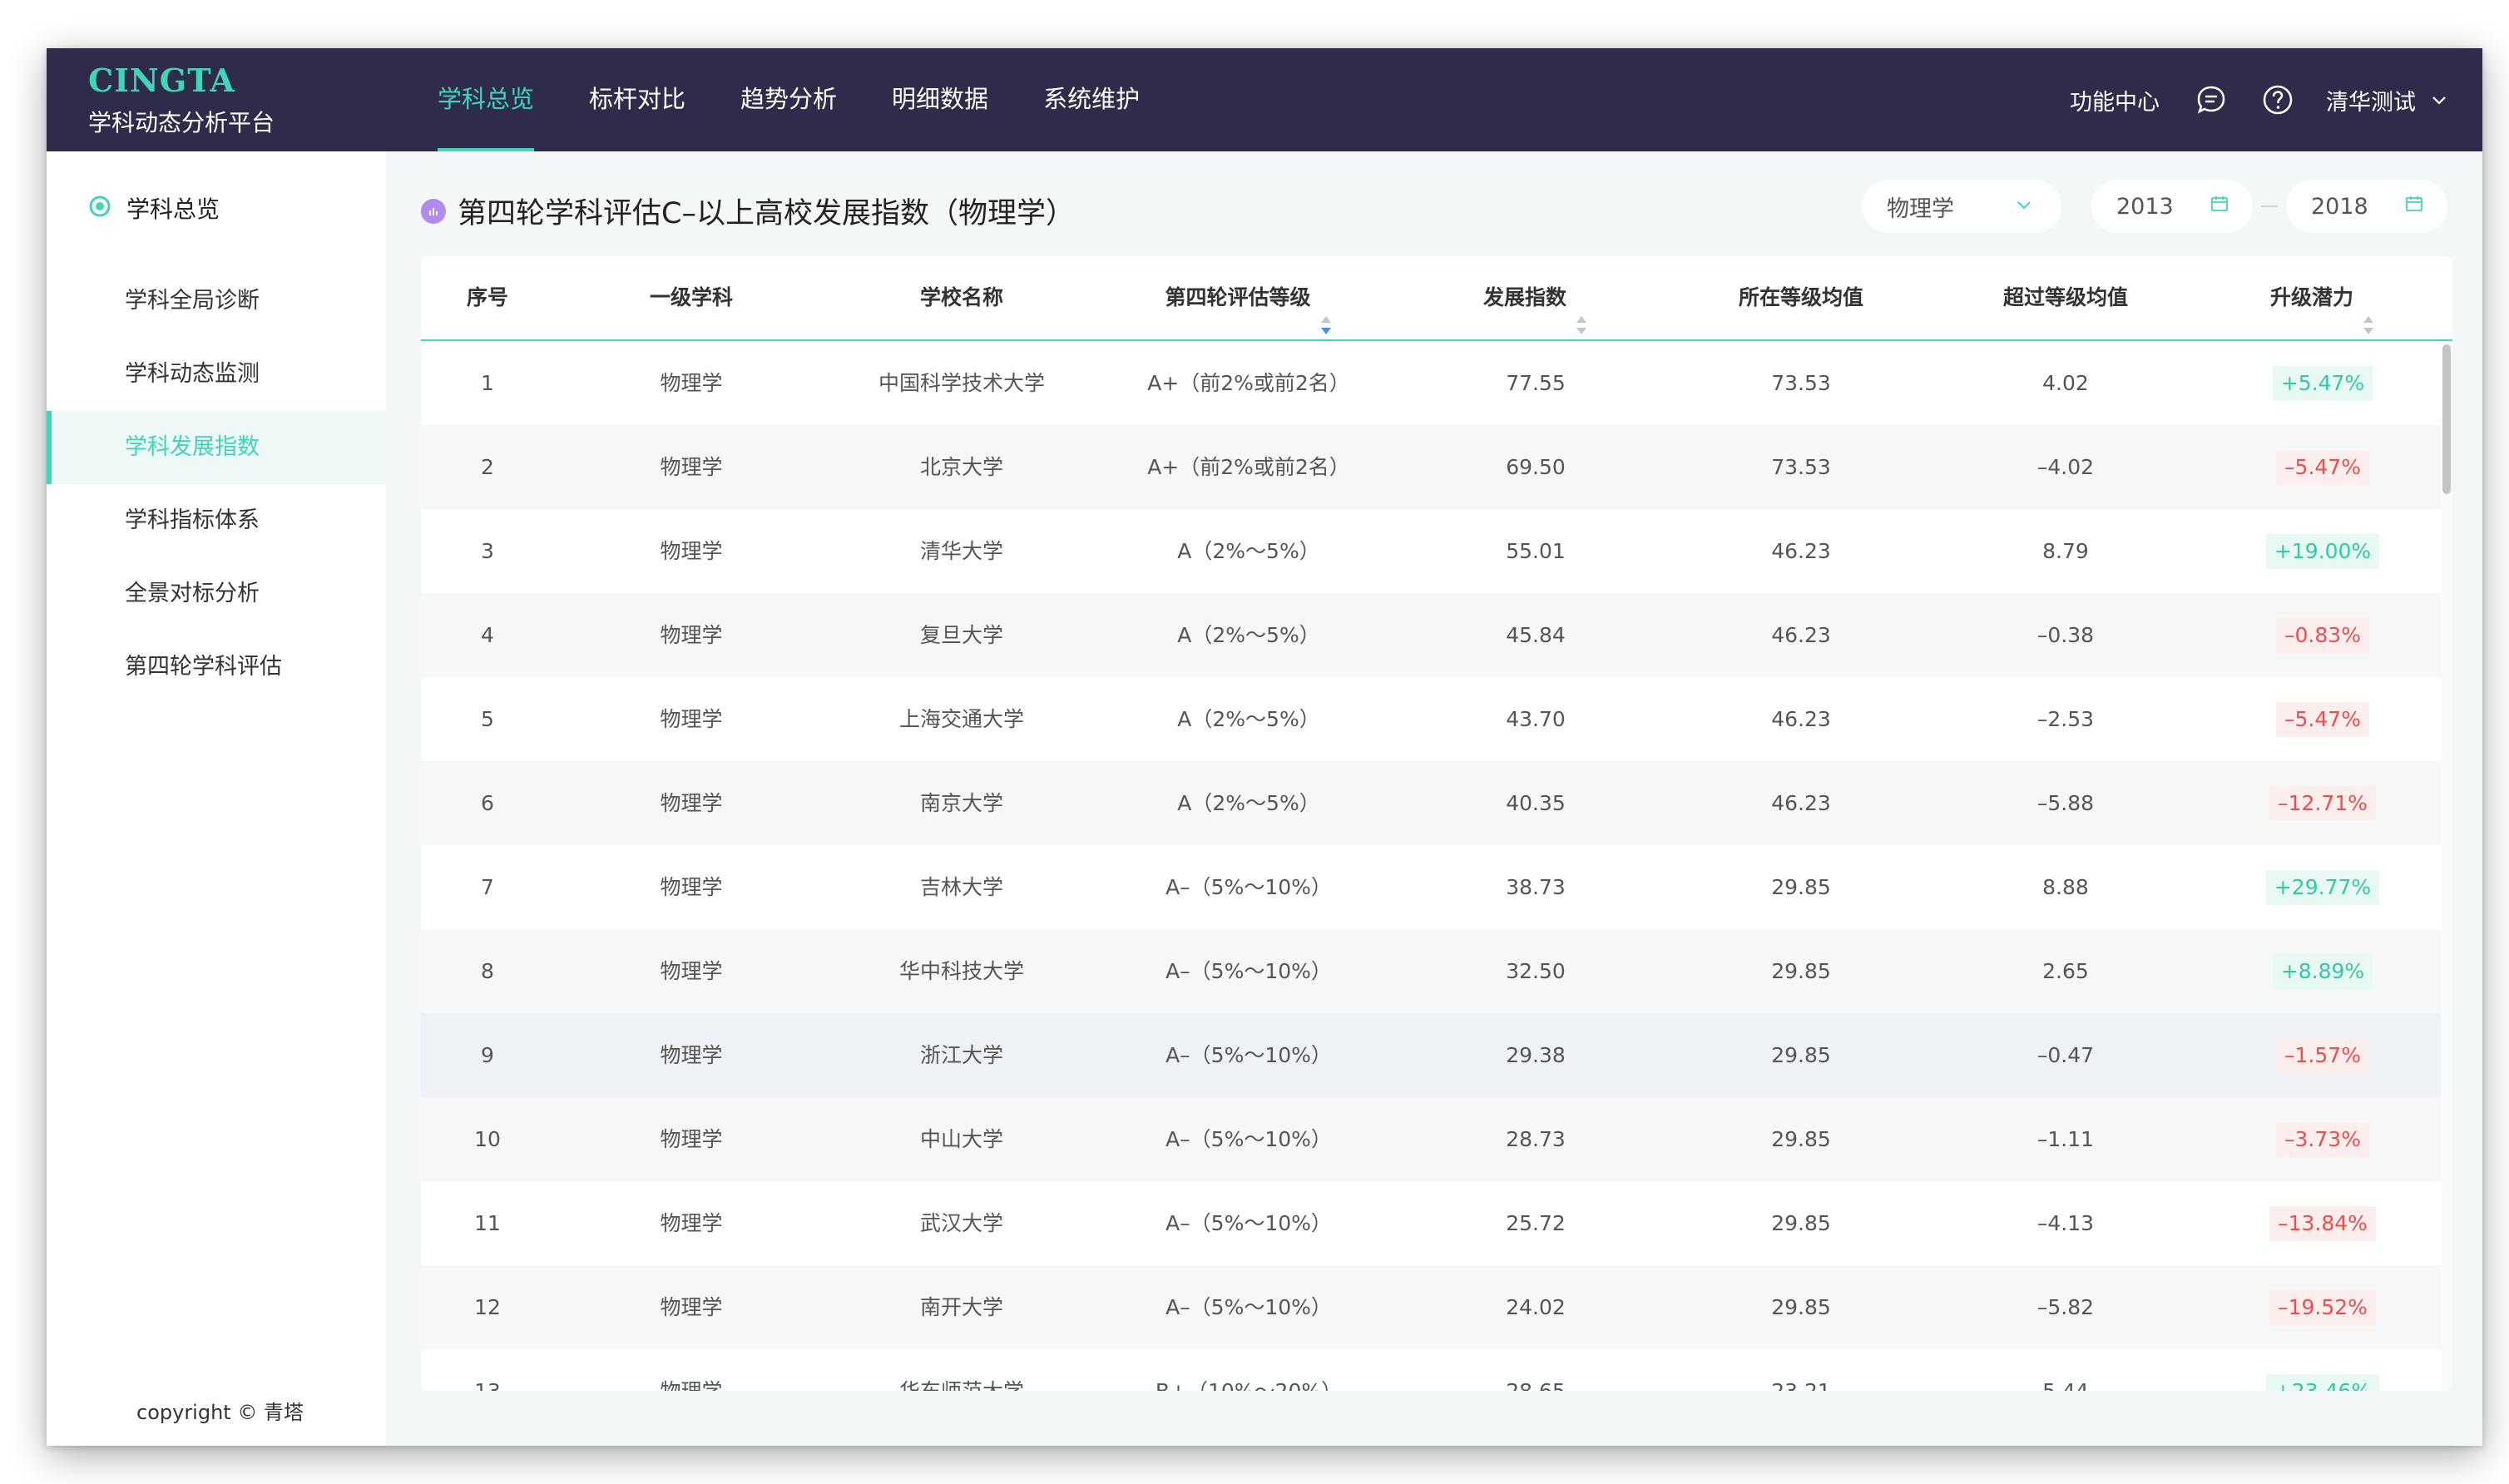  Describe the element at coordinates (2211, 100) in the screenshot. I see `message-icon` at that location.